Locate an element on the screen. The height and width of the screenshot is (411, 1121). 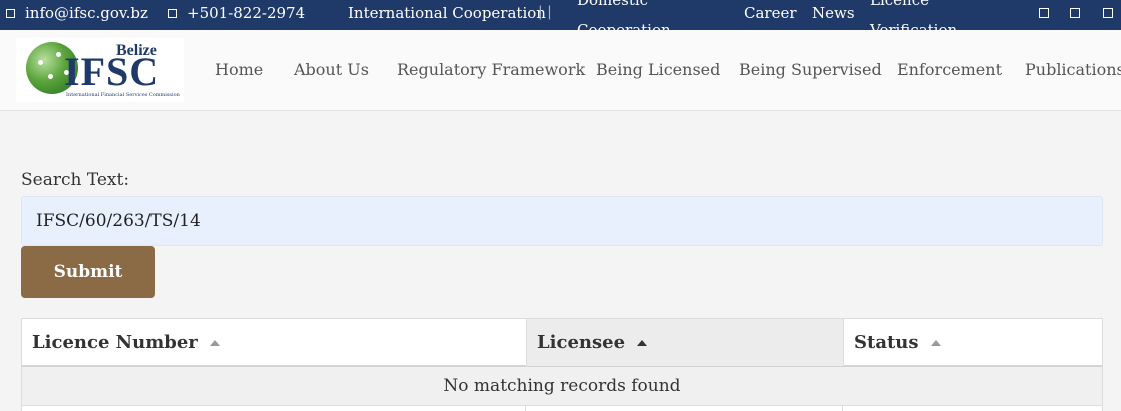
news-link: News is located at coordinates (833, 13).